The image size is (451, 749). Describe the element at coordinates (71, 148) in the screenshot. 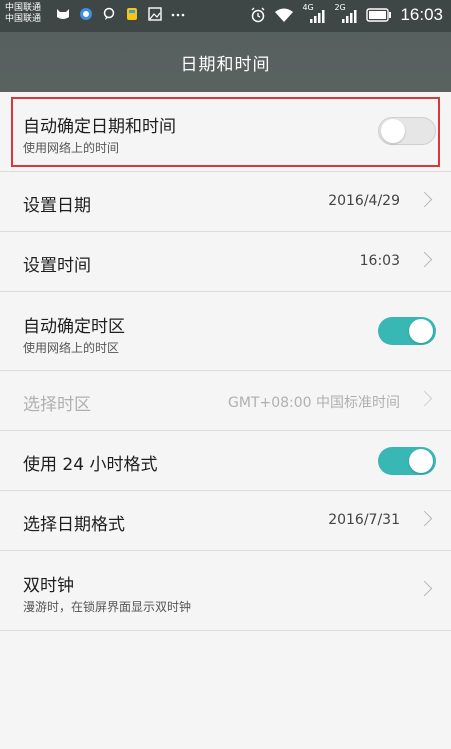

I see `auto-datetime-sub: 使用网络上的时间` at that location.